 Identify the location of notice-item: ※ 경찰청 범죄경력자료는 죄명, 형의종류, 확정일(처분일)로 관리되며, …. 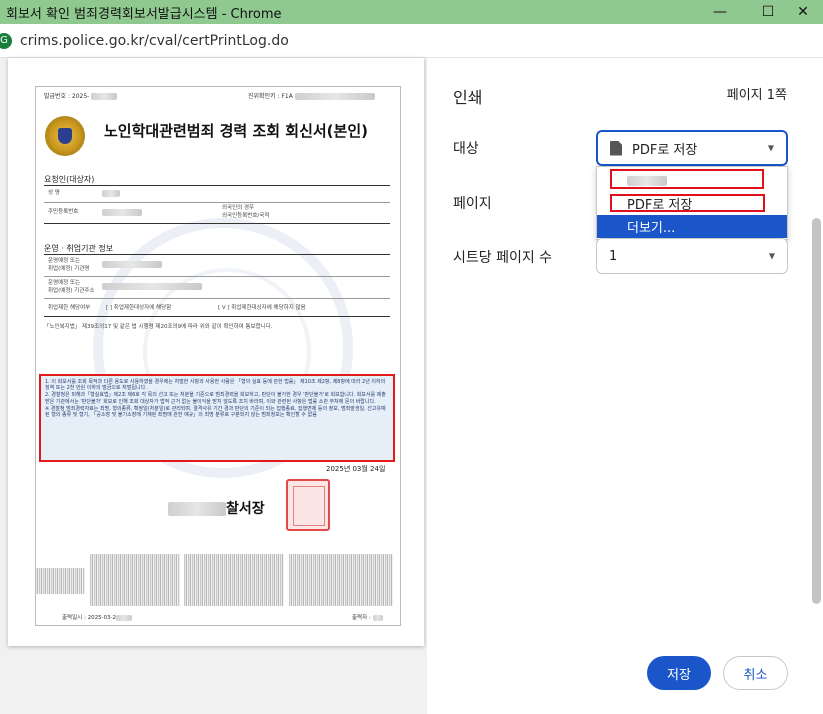
(215, 412).